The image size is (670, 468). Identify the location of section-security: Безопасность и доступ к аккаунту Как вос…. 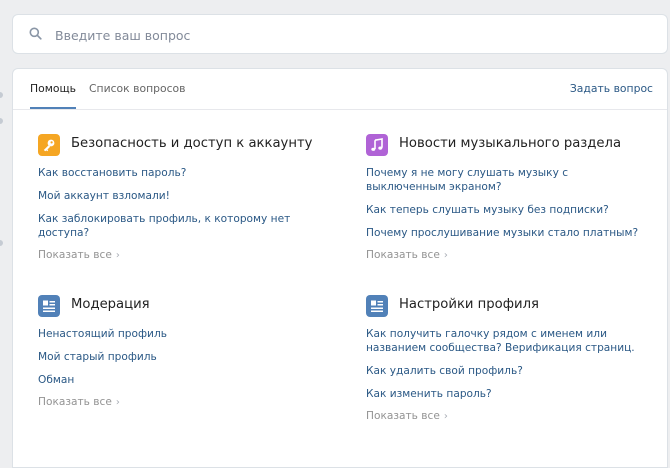
(188, 197).